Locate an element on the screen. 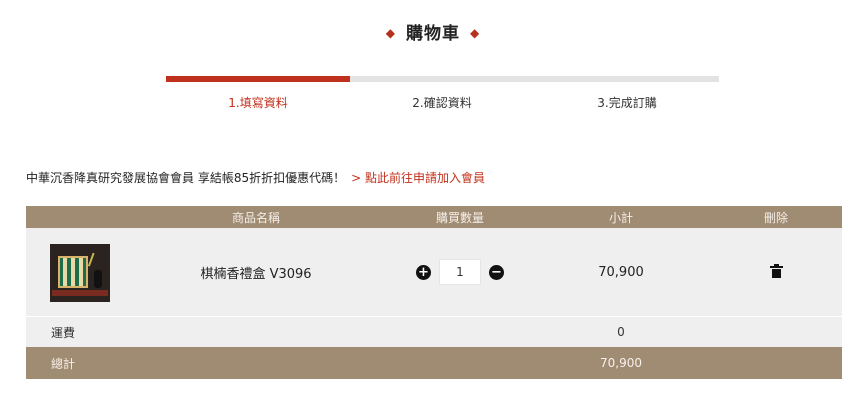 This screenshot has height=420, width=866. product-thumbnail is located at coordinates (80, 273).